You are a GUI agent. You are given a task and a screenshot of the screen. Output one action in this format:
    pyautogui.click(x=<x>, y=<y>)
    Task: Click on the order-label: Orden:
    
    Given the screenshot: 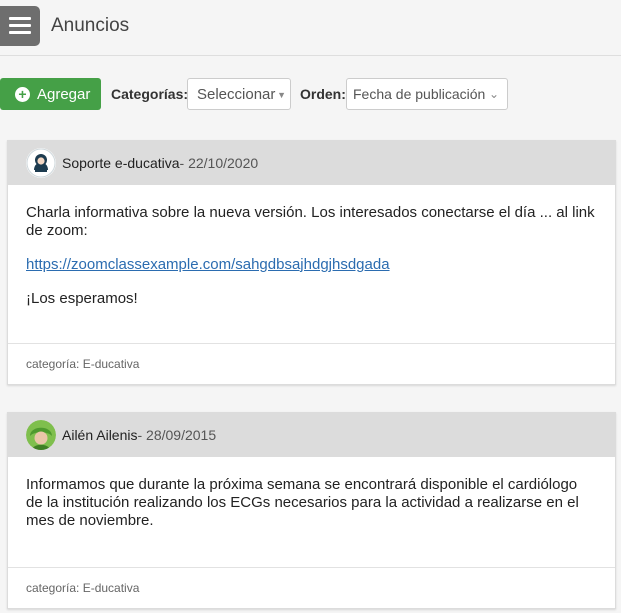 What is the action you would take?
    pyautogui.click(x=323, y=94)
    